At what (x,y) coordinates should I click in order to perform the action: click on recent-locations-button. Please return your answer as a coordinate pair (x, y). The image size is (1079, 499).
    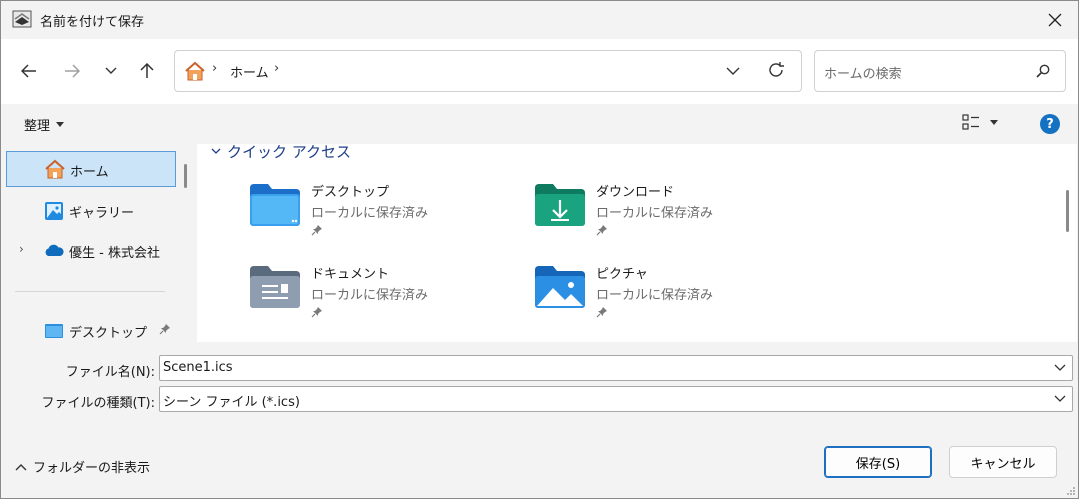
    Looking at the image, I should click on (111, 71).